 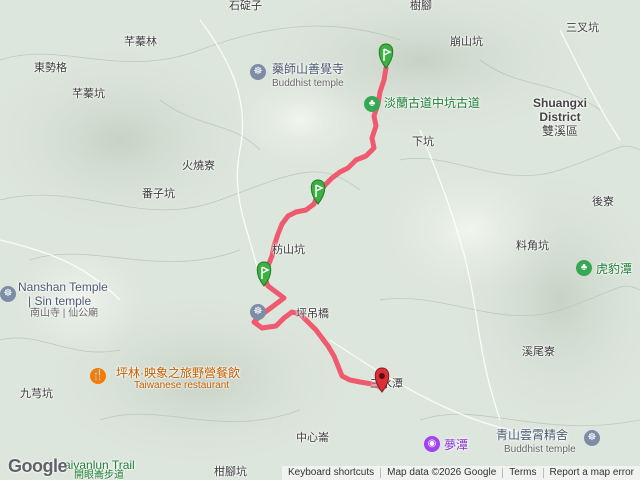 What do you see at coordinates (522, 473) in the screenshot?
I see `terms-link: Terms` at bounding box center [522, 473].